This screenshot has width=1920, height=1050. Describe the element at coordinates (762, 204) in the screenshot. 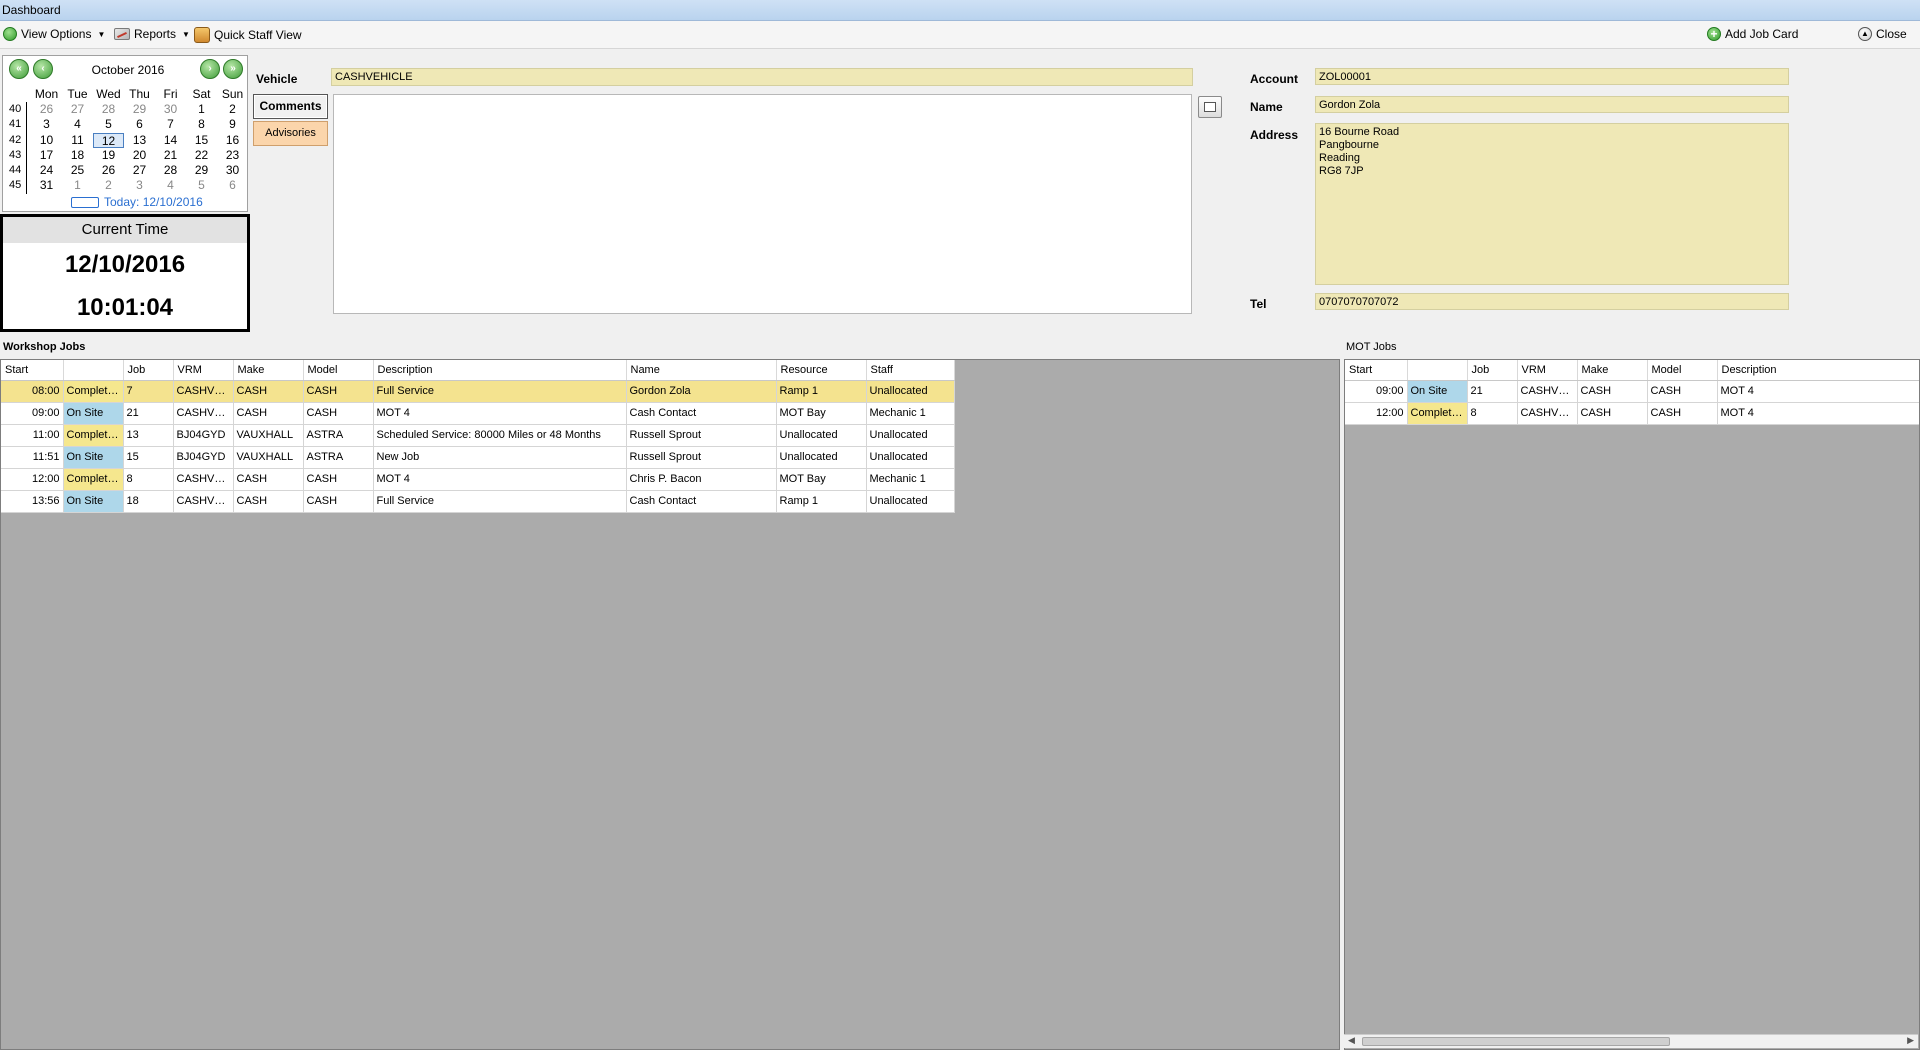

I see `comments-textarea` at that location.